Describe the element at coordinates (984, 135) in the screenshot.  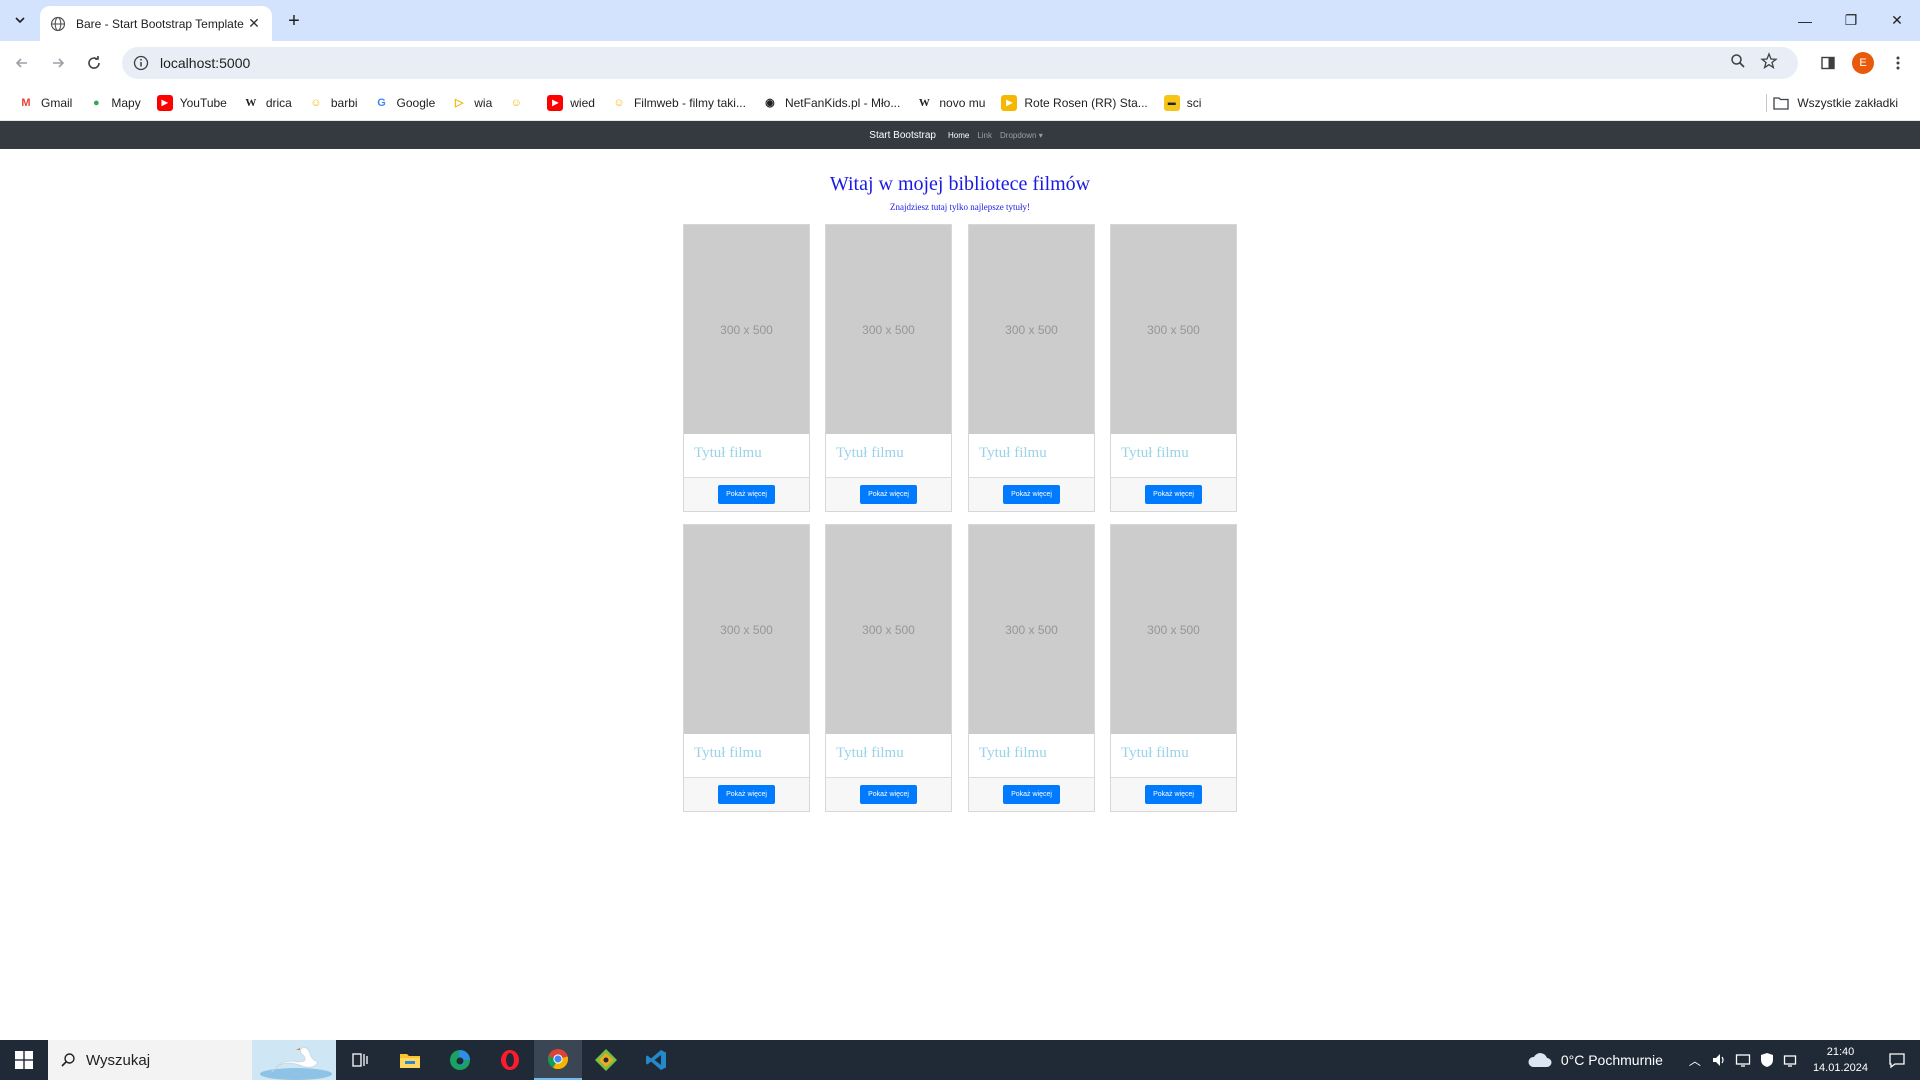
I see `nav-link-link: Link` at that location.